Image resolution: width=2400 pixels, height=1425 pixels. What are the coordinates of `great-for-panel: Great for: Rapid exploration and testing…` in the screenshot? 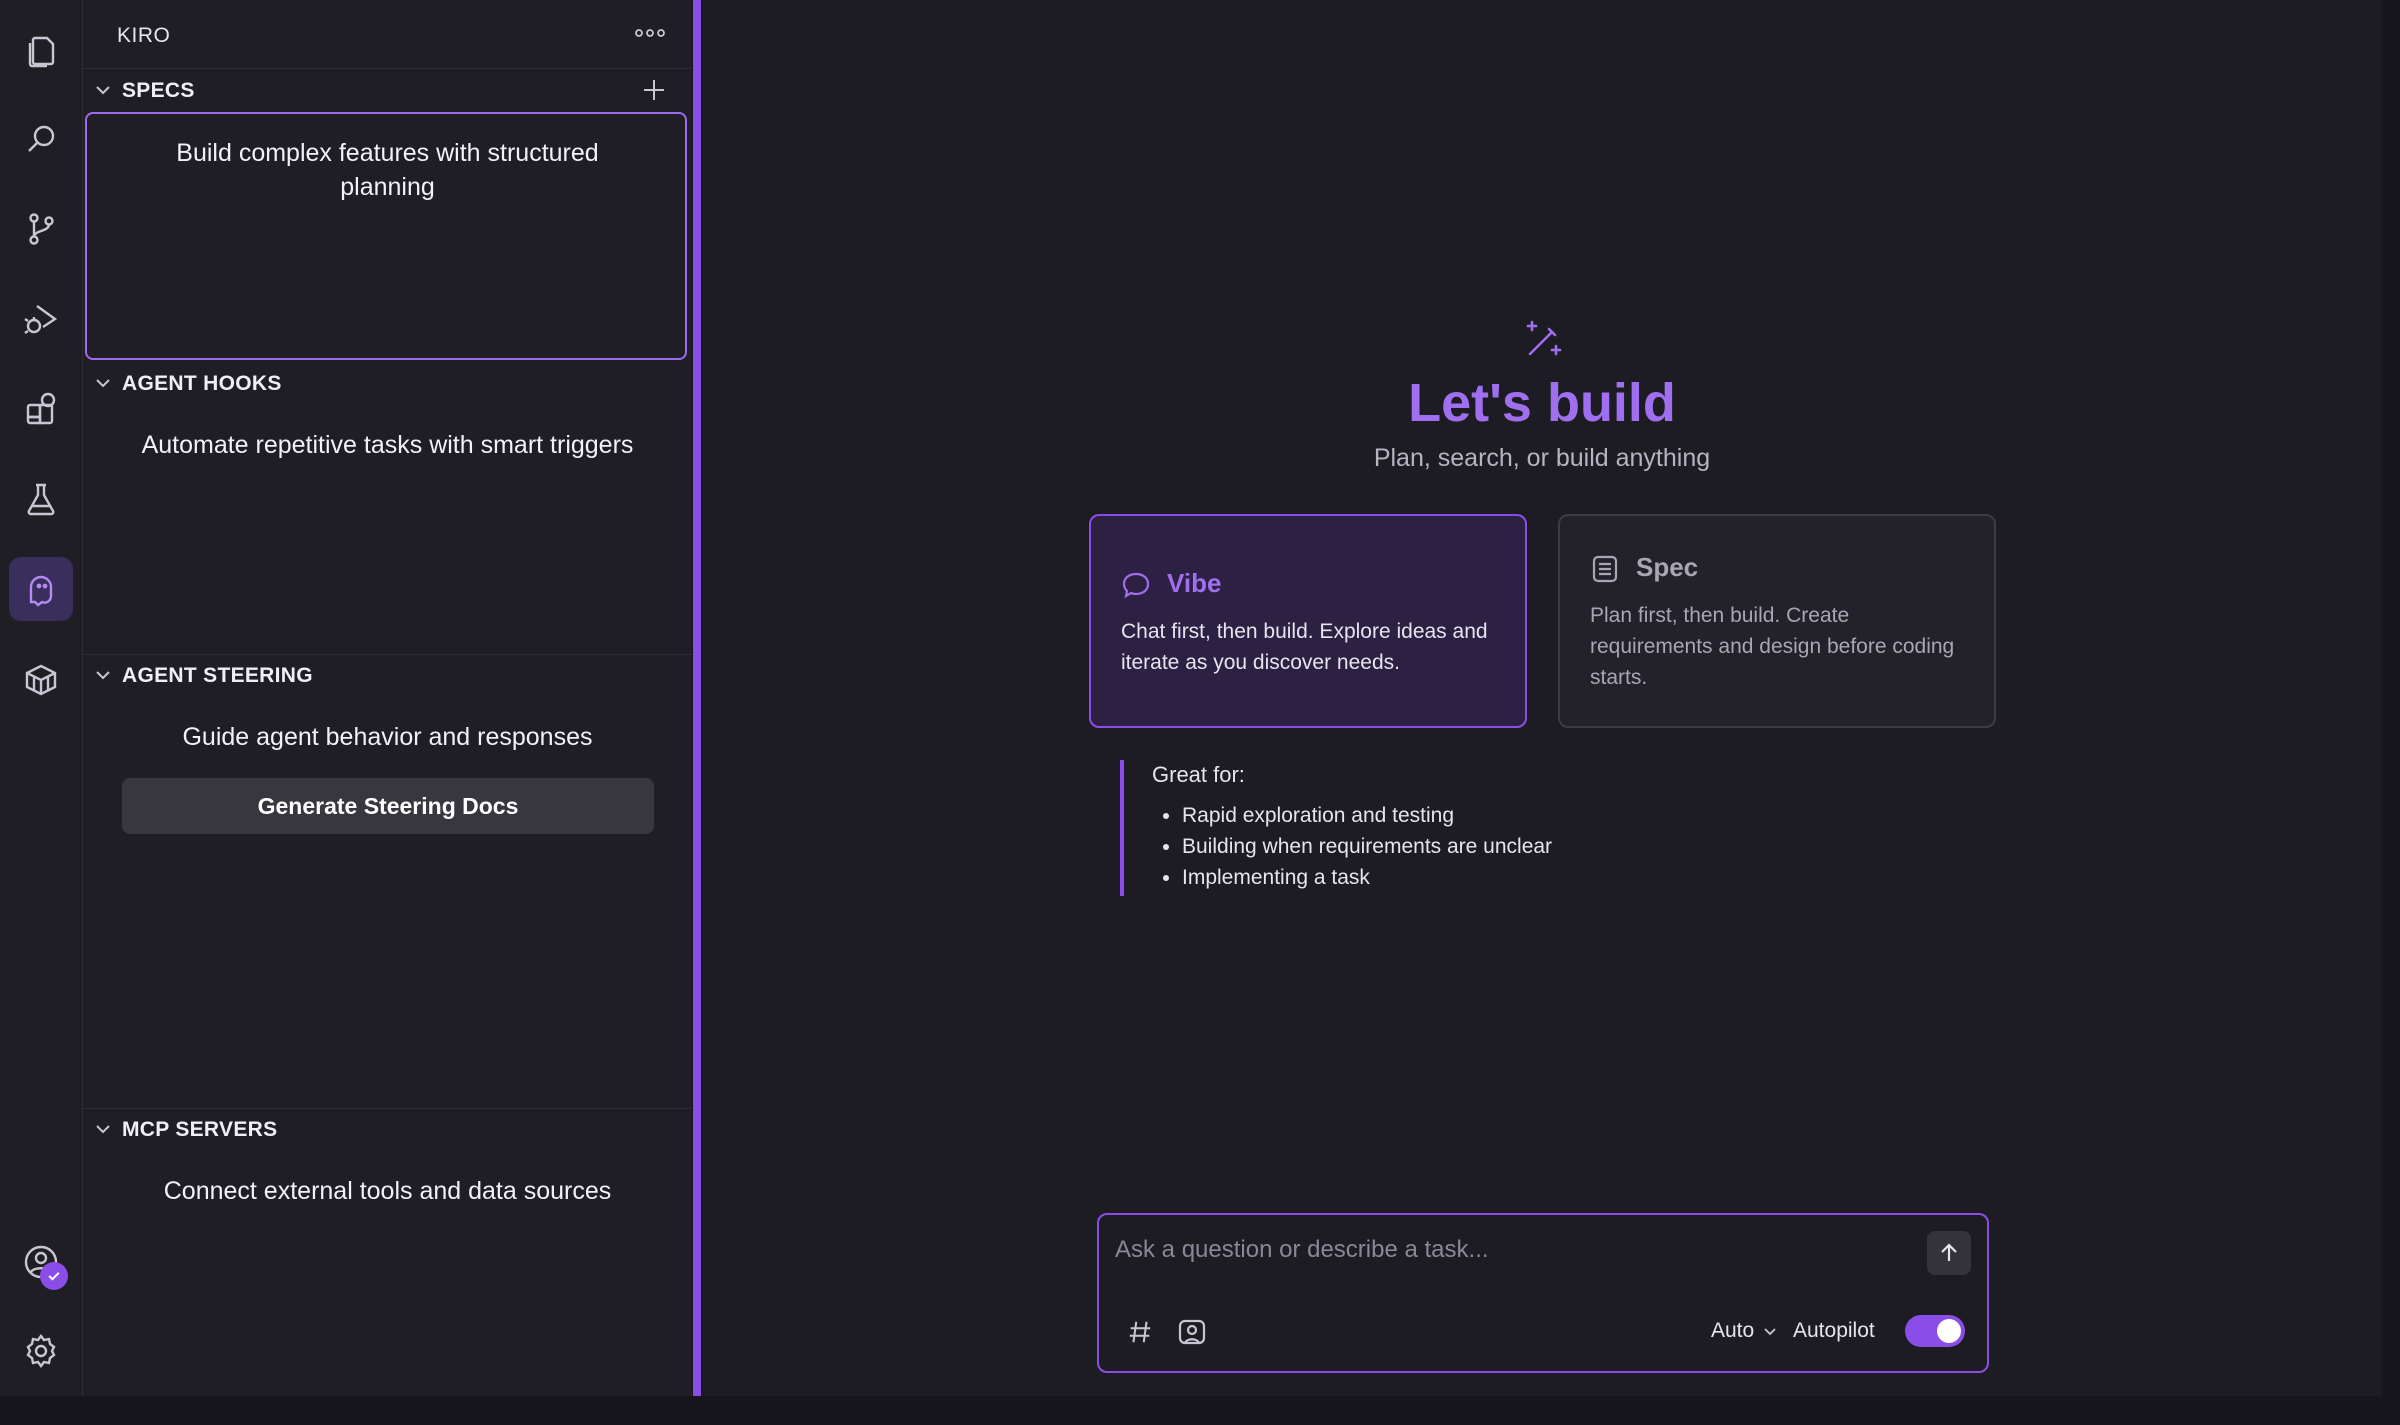 It's located at (1372, 828).